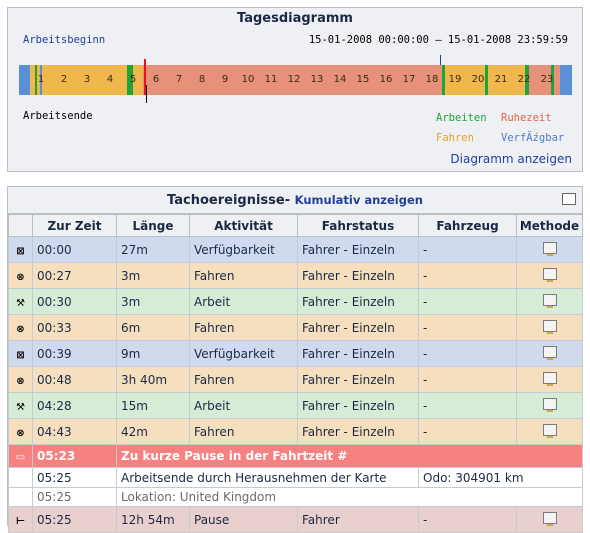 The width and height of the screenshot is (590, 533). Describe the element at coordinates (295, 249) in the screenshot. I see `table-row: ⊠ 00:00 27m Verfügbarkeit Fahrer - Einzeln -` at that location.